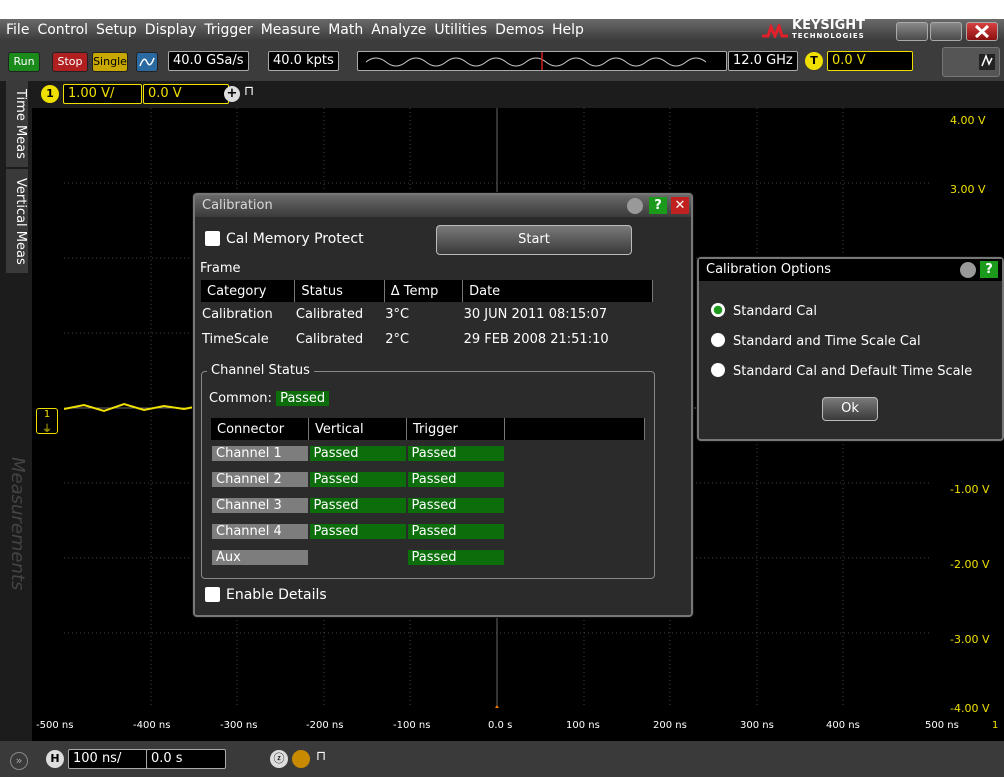 This screenshot has width=1004, height=777. Describe the element at coordinates (680, 205) in the screenshot. I see `close-icon: ✕` at that location.